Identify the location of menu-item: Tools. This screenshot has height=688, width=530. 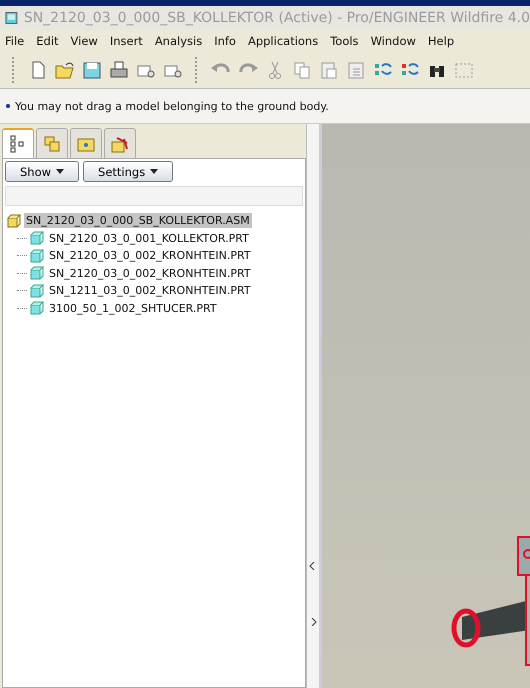
(344, 41).